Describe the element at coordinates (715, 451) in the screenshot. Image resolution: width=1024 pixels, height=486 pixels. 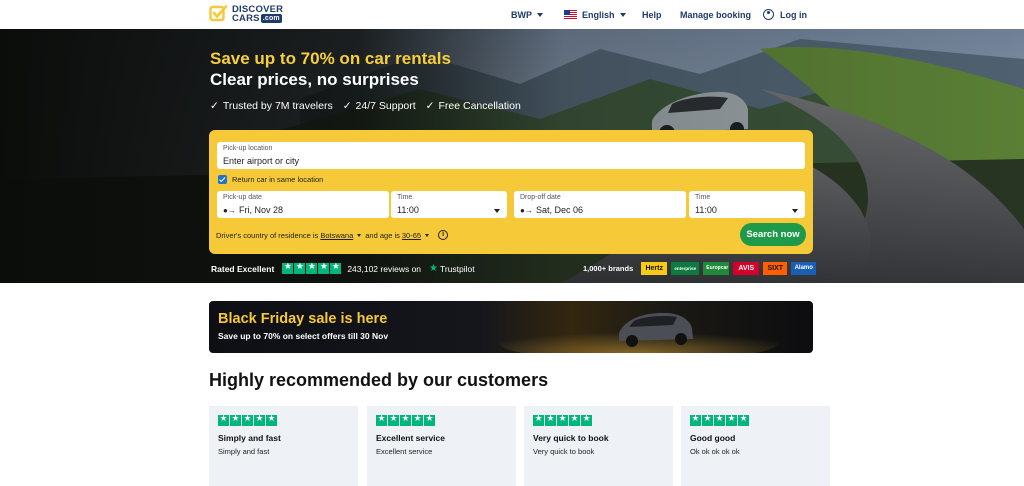
I see `review-text: Ok ok ok ok ok` at that location.